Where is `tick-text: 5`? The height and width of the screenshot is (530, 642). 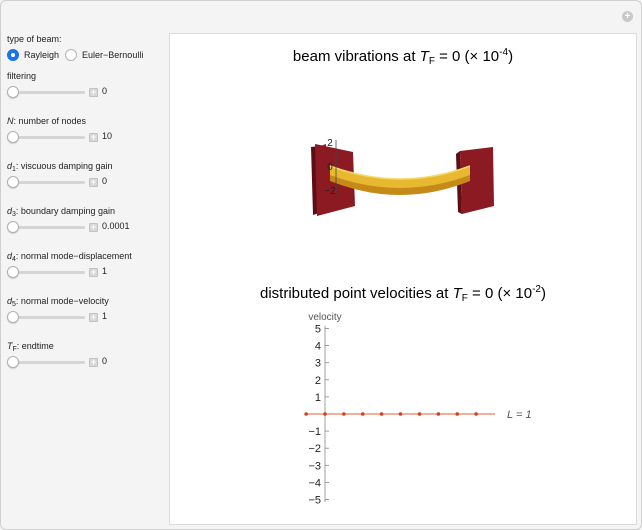 tick-text: 5 is located at coordinates (318, 330).